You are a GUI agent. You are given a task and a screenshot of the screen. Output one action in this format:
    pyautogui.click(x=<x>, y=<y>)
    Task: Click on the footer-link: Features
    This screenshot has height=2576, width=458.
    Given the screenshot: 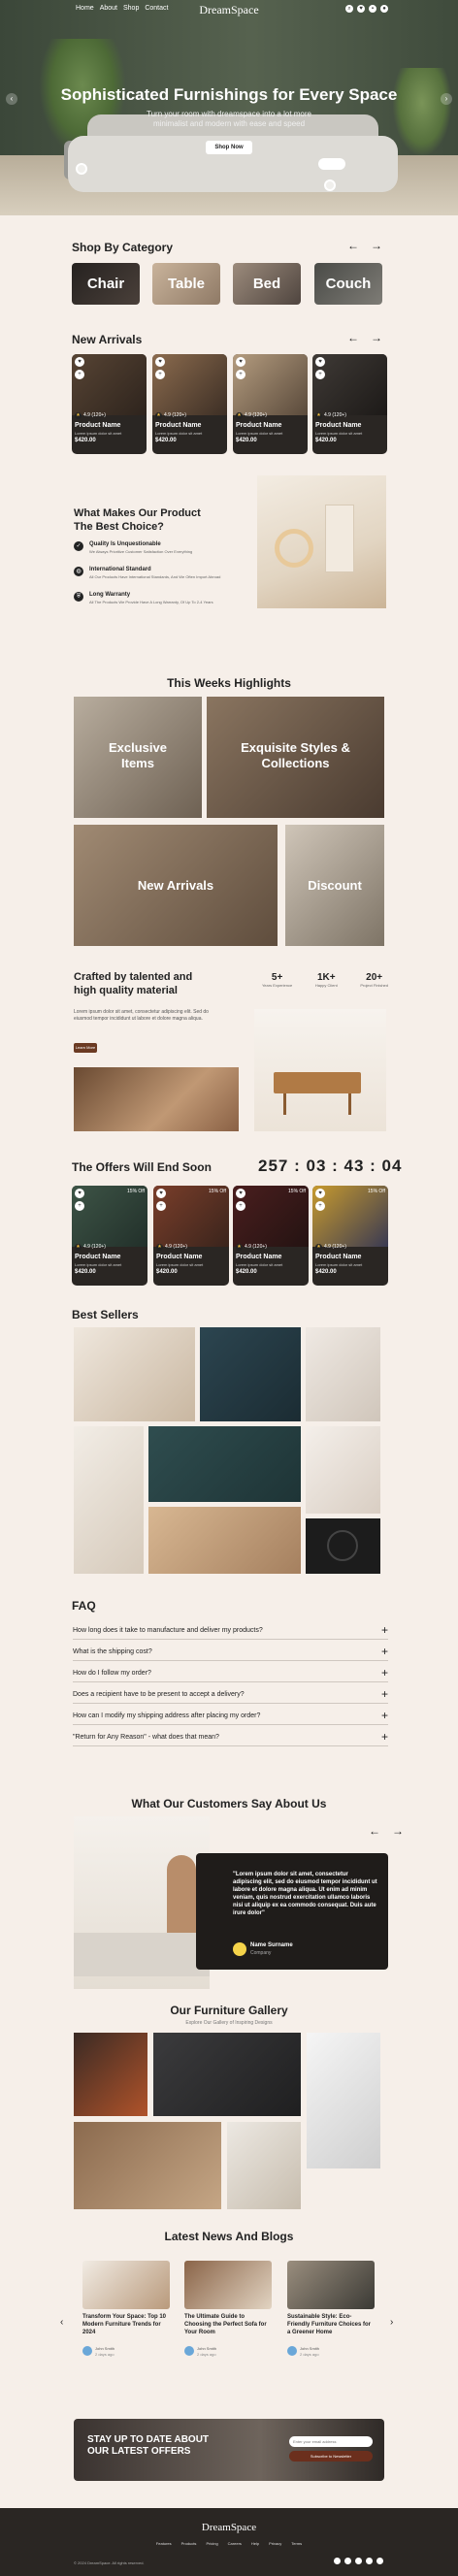 What is the action you would take?
    pyautogui.click(x=164, y=2543)
    